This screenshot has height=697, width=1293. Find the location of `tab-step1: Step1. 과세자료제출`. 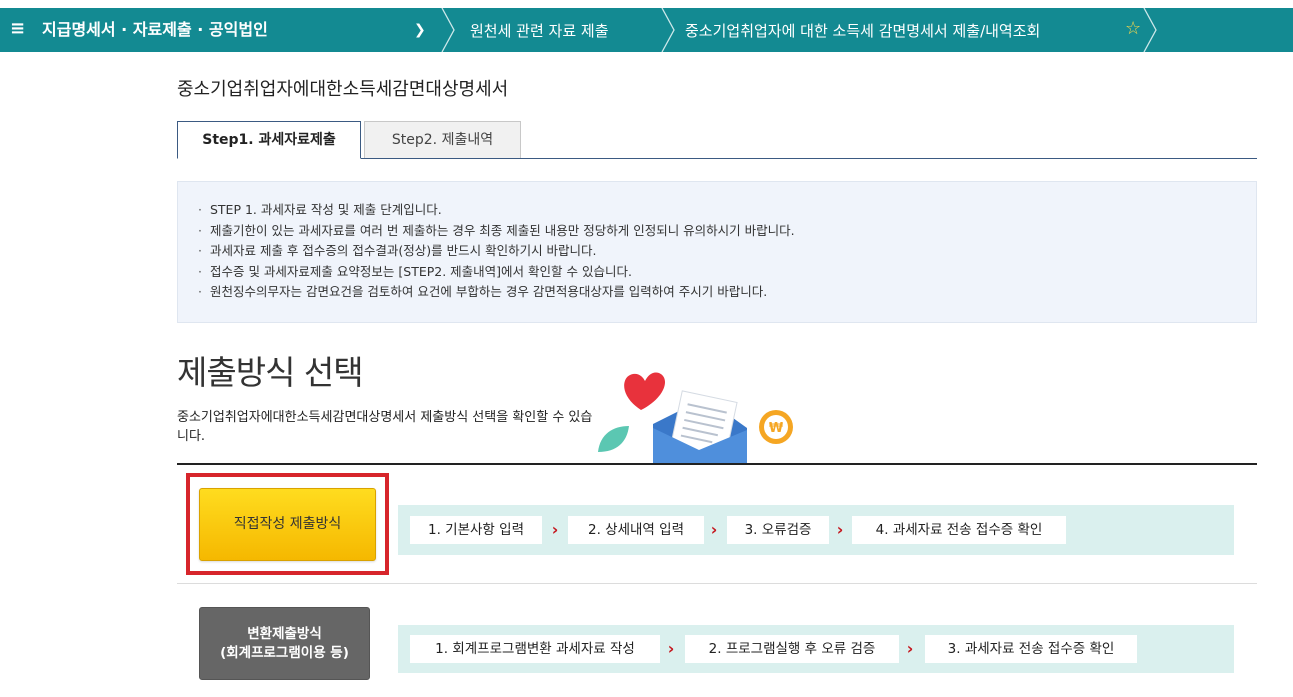

tab-step1: Step1. 과세자료제출 is located at coordinates (269, 140).